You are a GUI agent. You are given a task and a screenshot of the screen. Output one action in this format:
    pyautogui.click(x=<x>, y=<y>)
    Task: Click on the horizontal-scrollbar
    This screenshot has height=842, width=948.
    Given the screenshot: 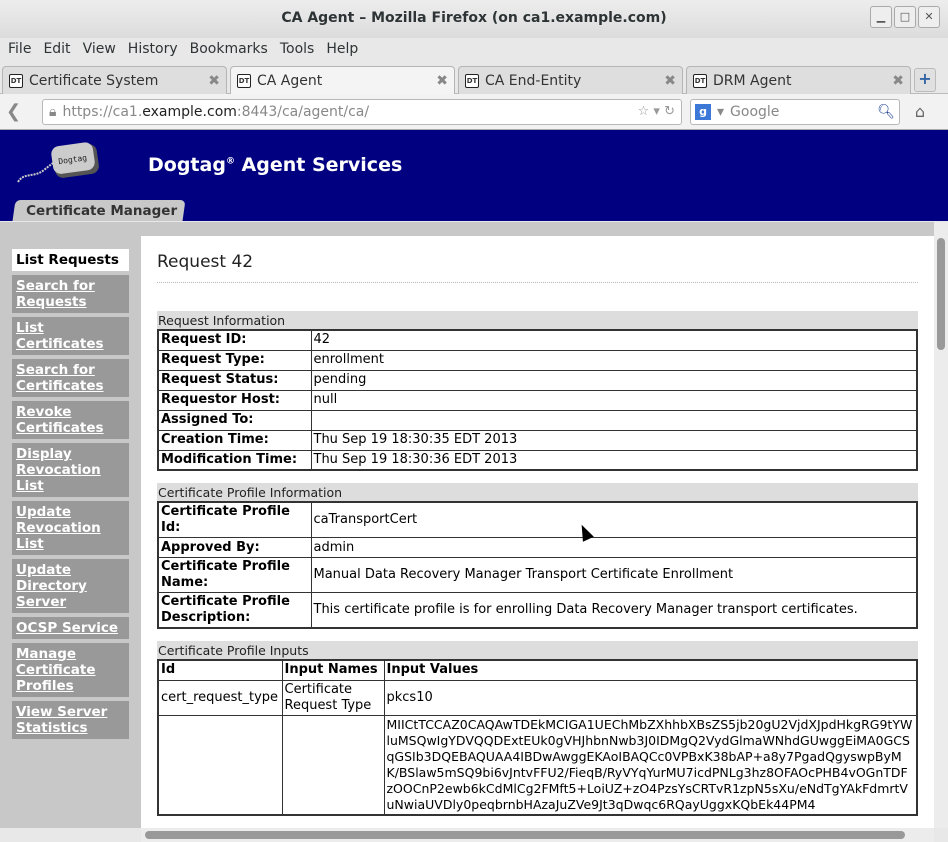 What is the action you would take?
    pyautogui.click(x=537, y=835)
    